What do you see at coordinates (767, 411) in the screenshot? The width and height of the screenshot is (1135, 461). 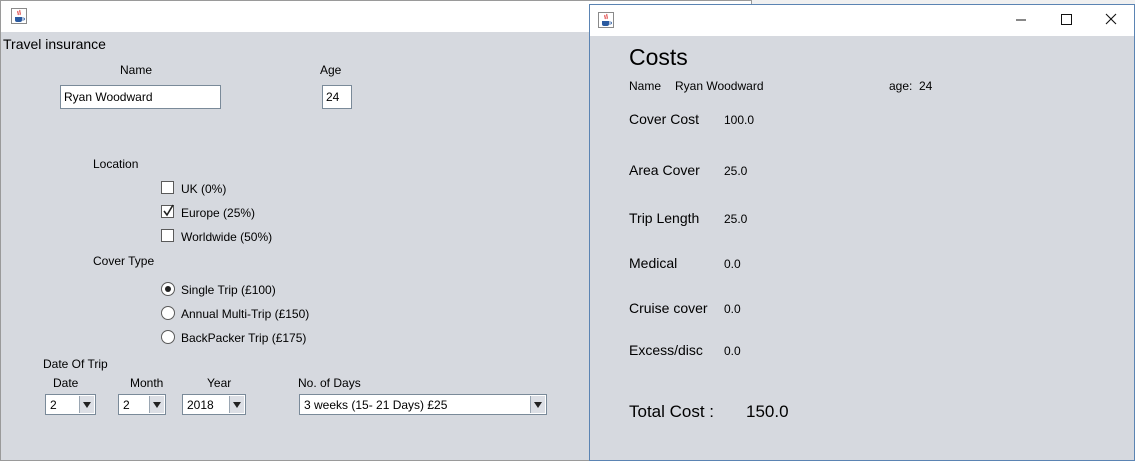 I see `total-cost-value: 150.0` at bounding box center [767, 411].